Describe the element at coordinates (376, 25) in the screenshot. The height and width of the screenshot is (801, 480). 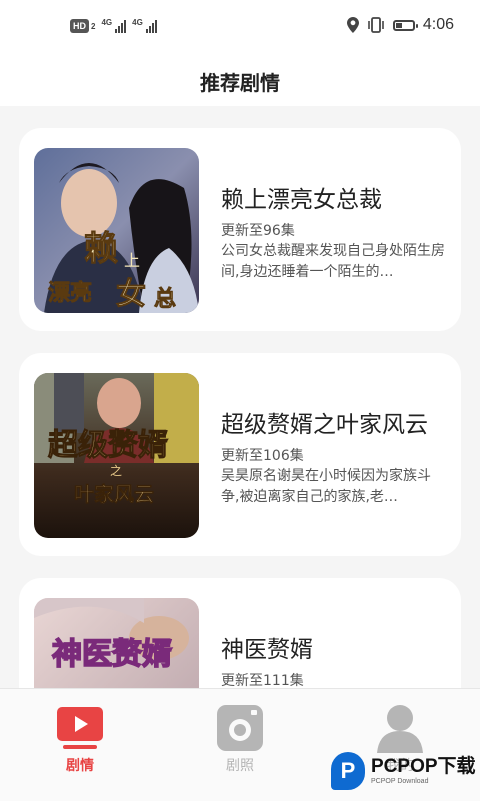
I see `vibrate-icon` at that location.